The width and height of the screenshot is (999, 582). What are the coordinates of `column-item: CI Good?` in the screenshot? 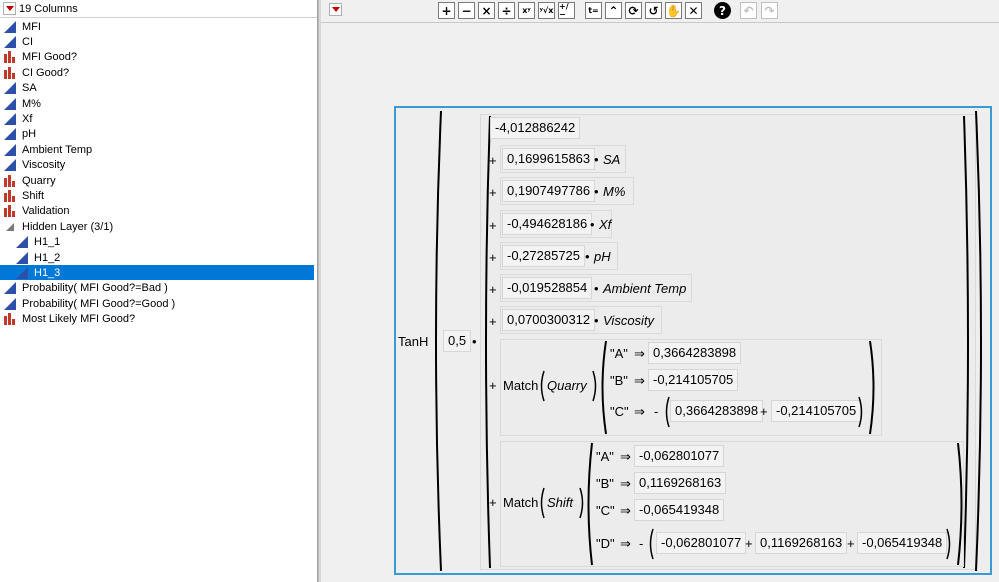 It's located at (157, 72).